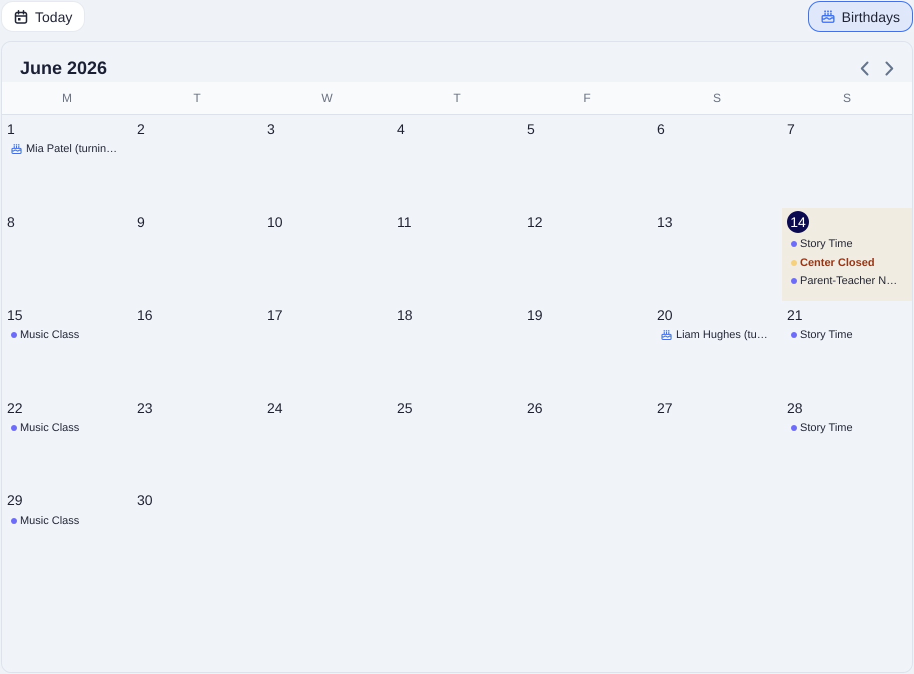 This screenshot has height=674, width=914. Describe the element at coordinates (405, 408) in the screenshot. I see `day-number: 25` at that location.